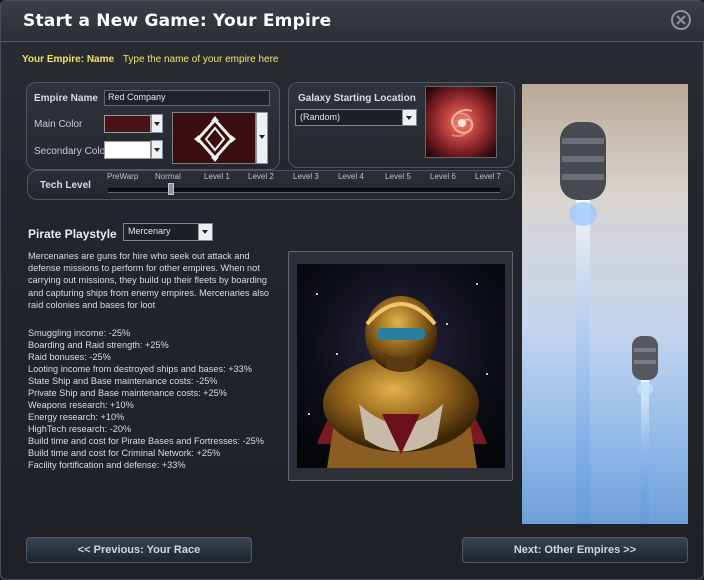 The image size is (704, 580). I want to click on galaxy-label: Galaxy Starting Location, so click(357, 98).